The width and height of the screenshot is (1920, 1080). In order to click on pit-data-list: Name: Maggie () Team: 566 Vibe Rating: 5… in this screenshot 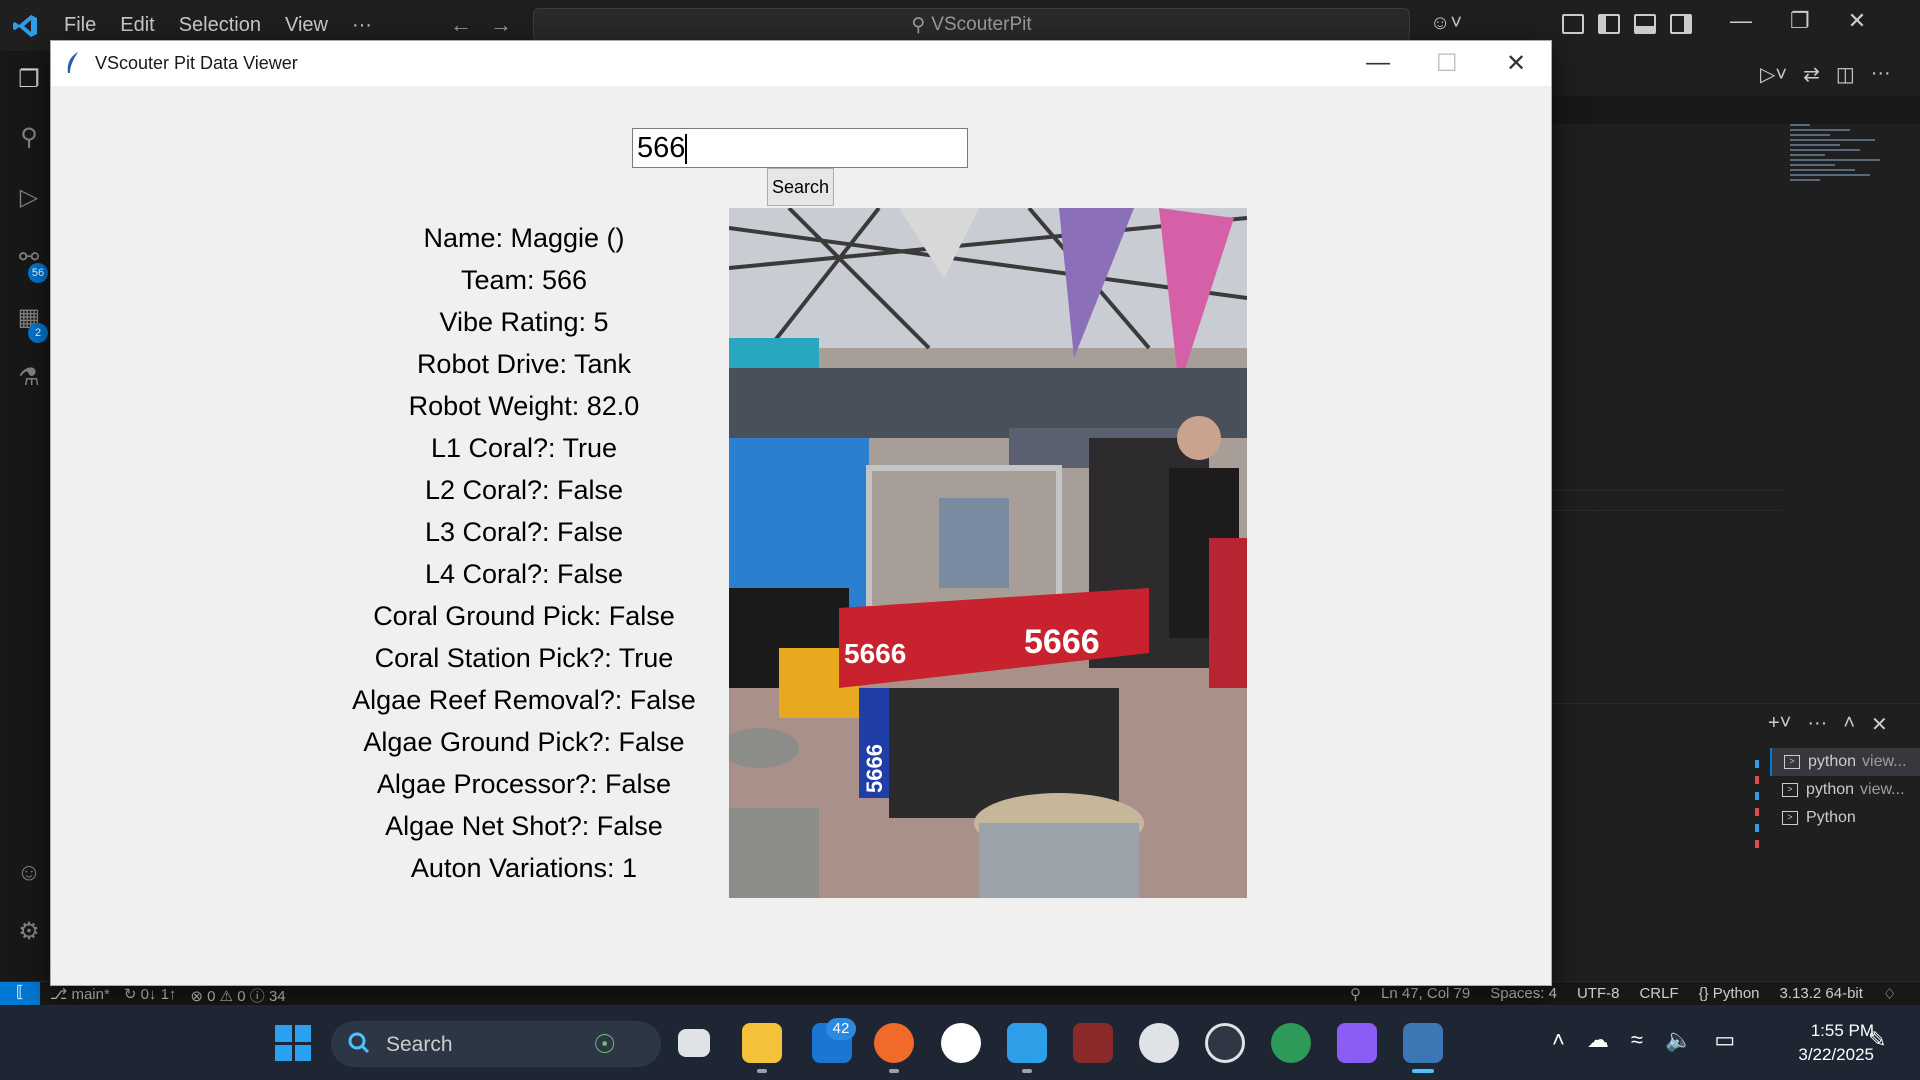, I will do `click(524, 553)`.